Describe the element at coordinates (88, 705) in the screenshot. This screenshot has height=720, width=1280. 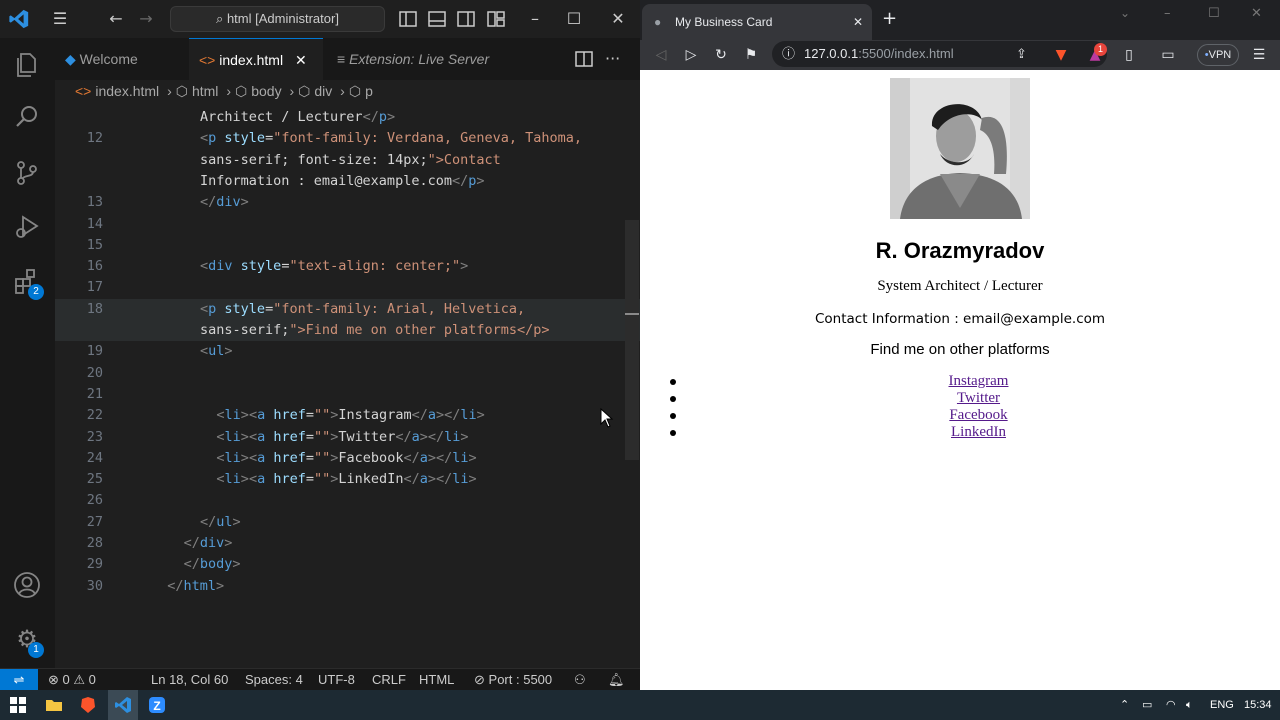
I see `brave-browser-icon` at that location.